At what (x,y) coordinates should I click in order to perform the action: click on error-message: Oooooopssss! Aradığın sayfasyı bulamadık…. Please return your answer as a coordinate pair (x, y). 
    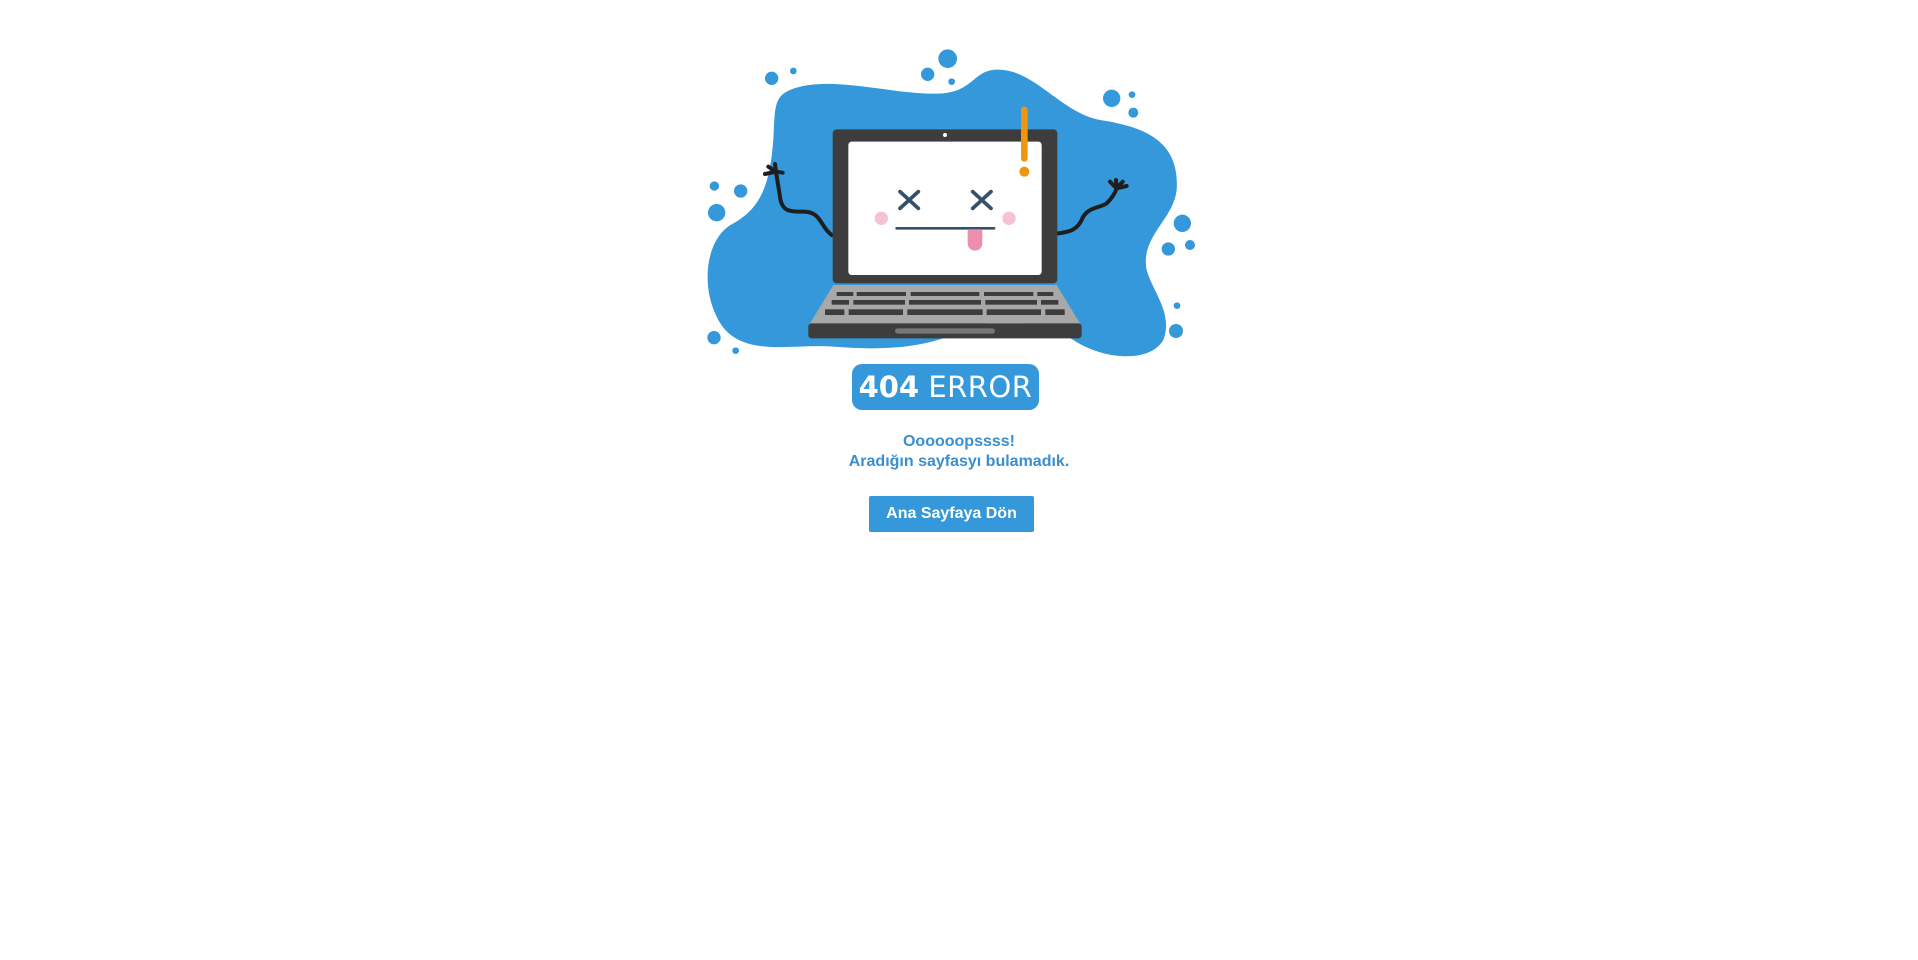
    Looking at the image, I should click on (959, 452).